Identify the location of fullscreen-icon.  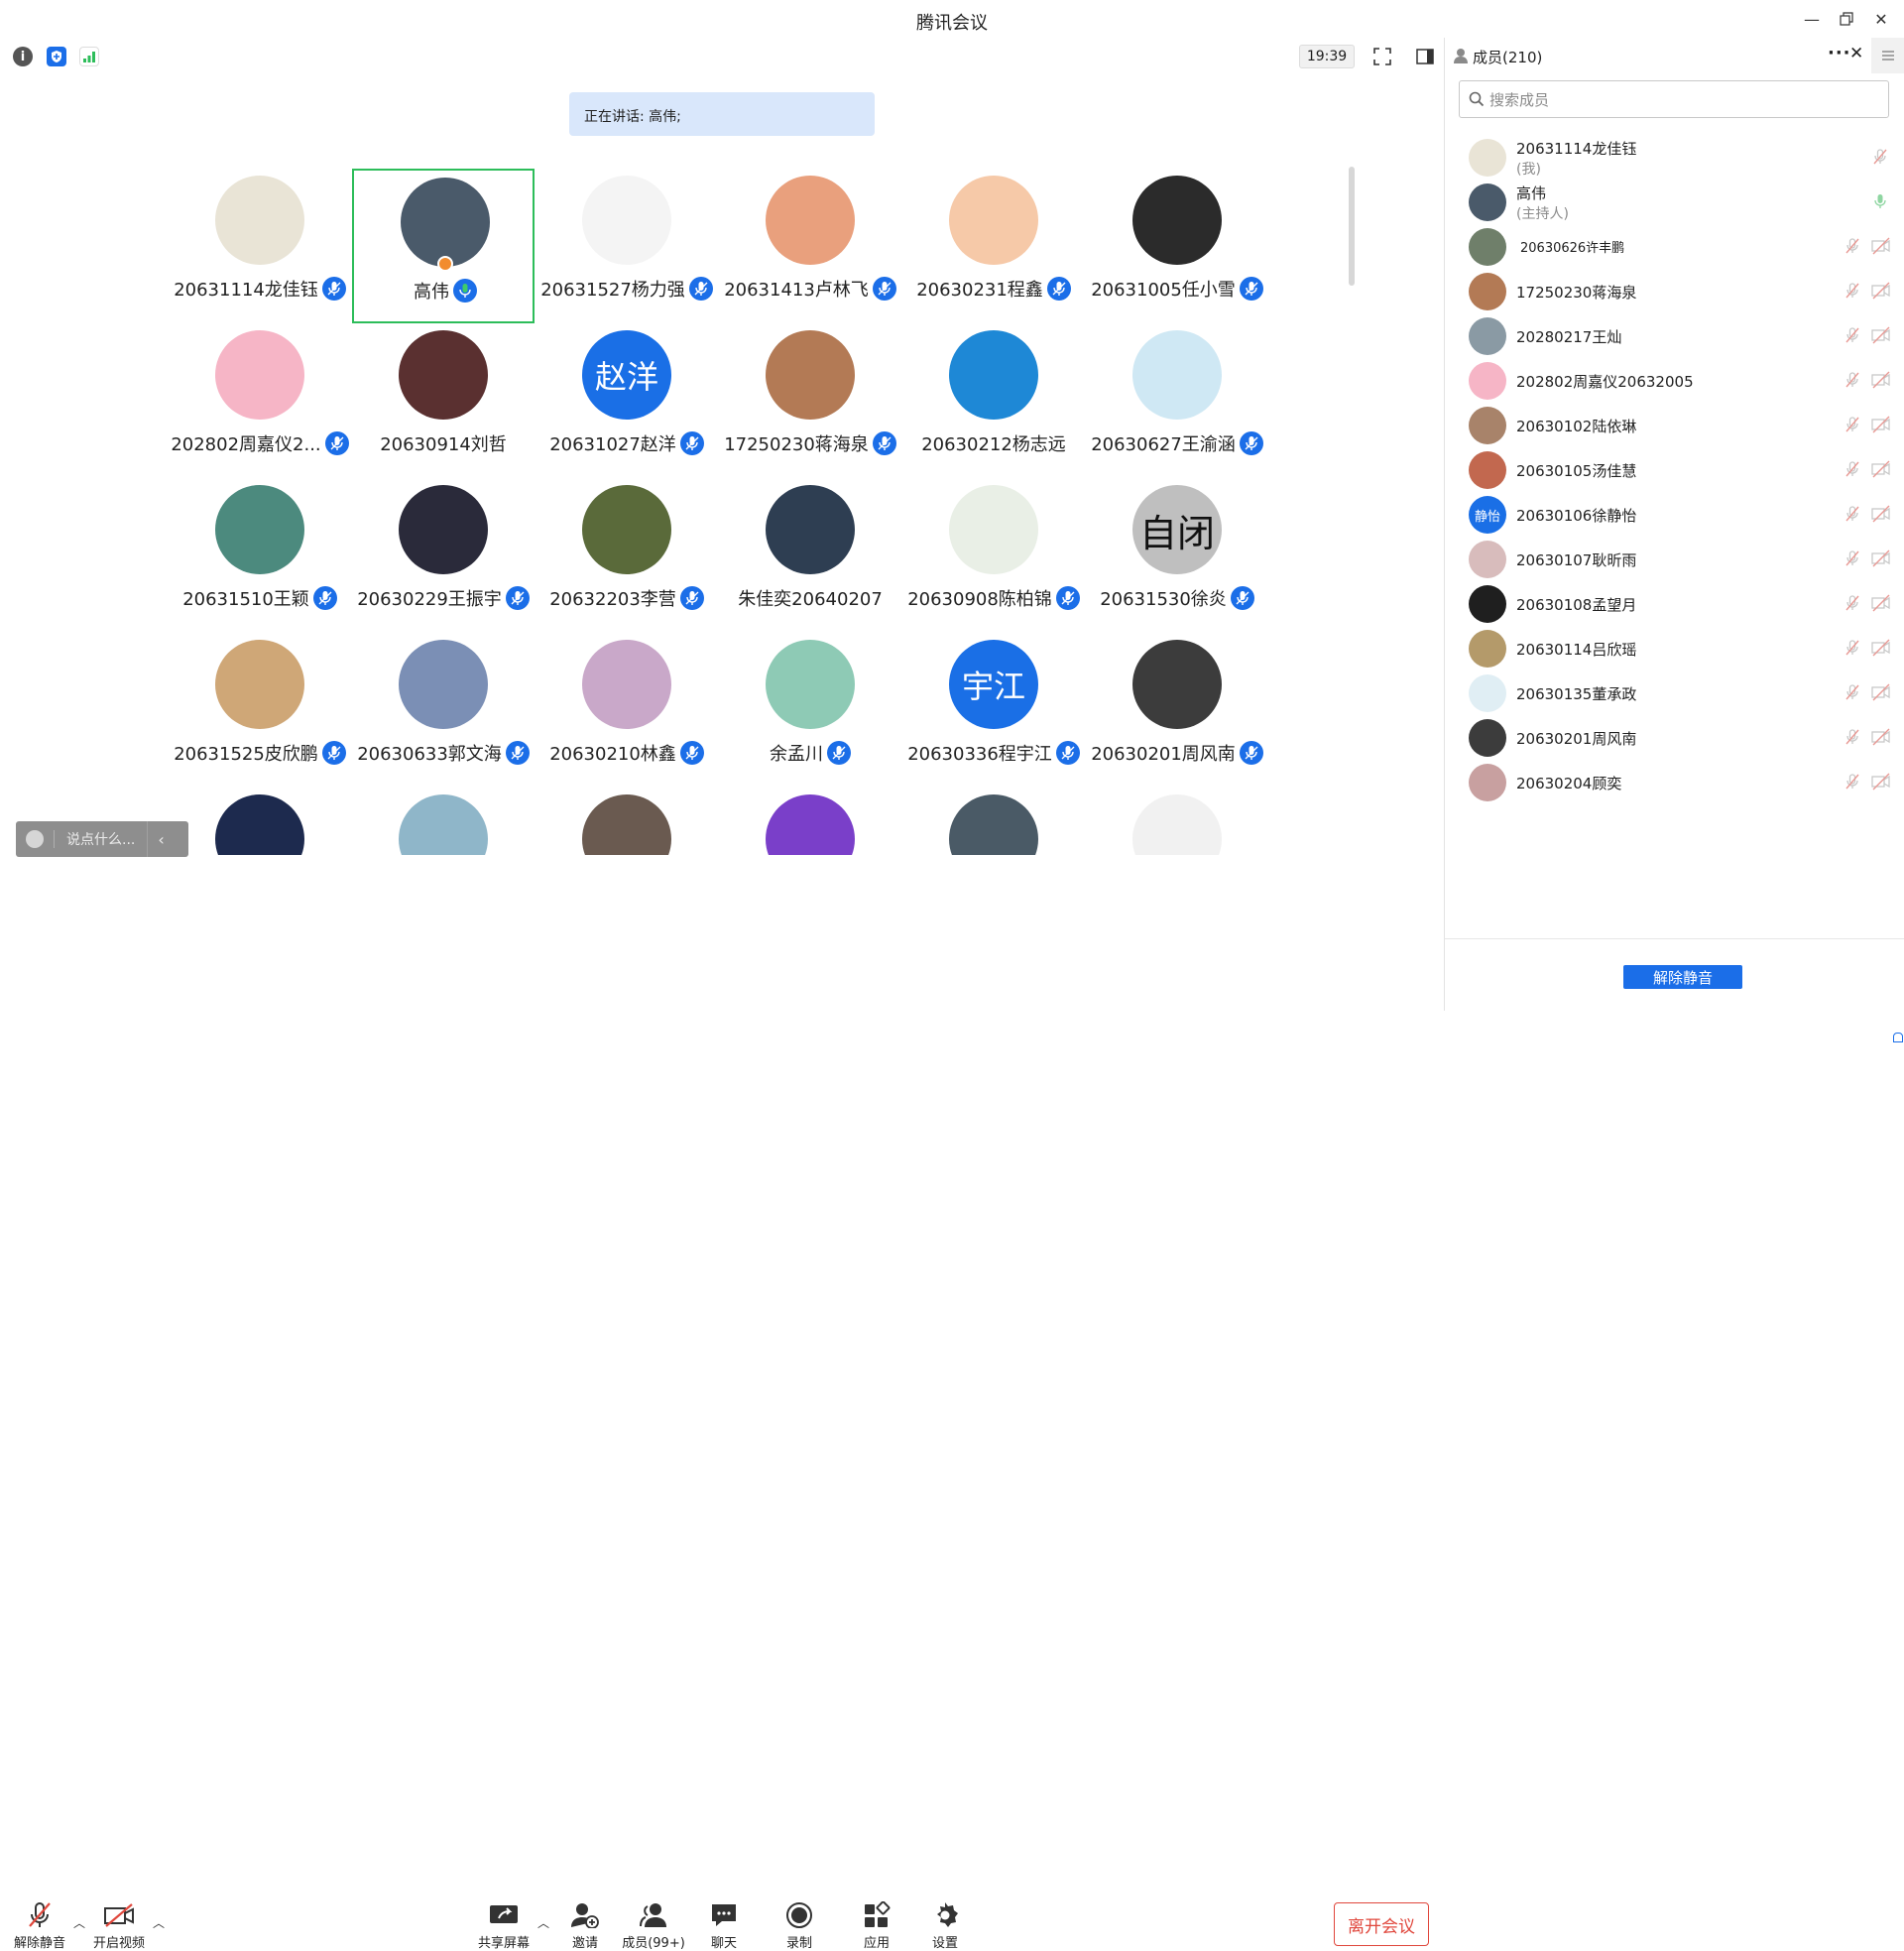
(1382, 56).